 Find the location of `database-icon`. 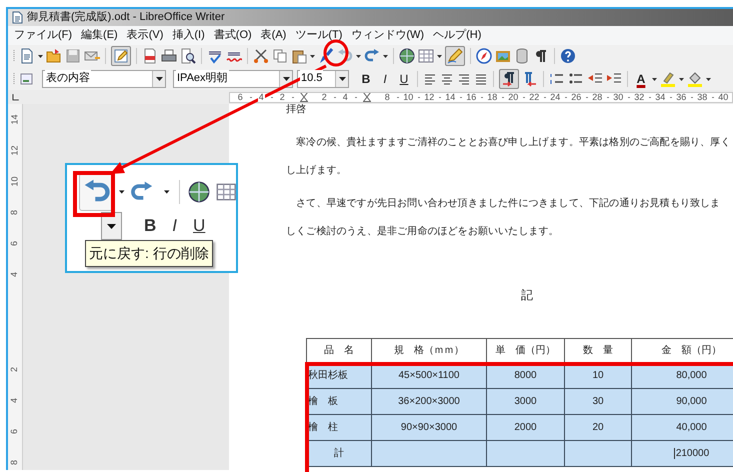

database-icon is located at coordinates (522, 56).